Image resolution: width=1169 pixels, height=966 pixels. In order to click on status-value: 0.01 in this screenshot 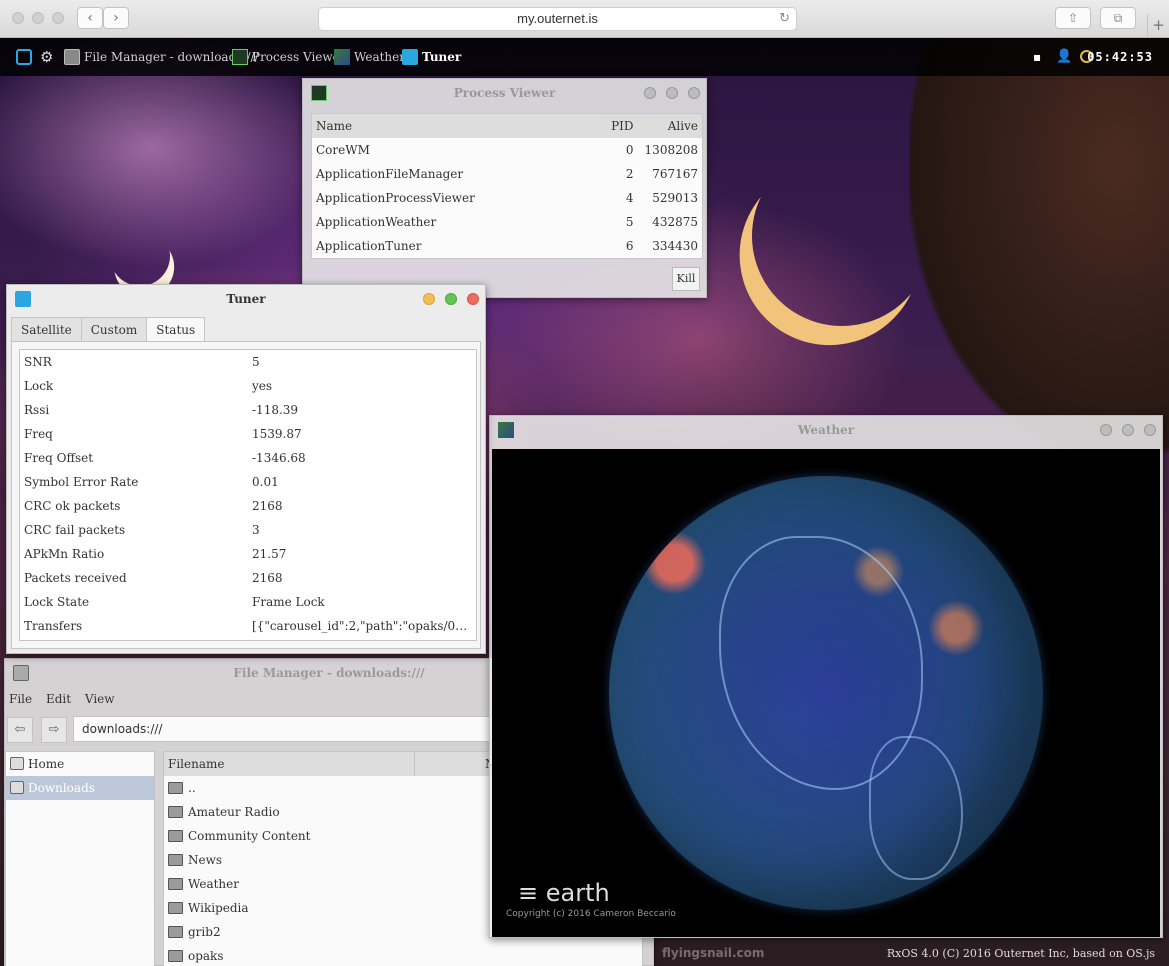, I will do `click(265, 482)`.